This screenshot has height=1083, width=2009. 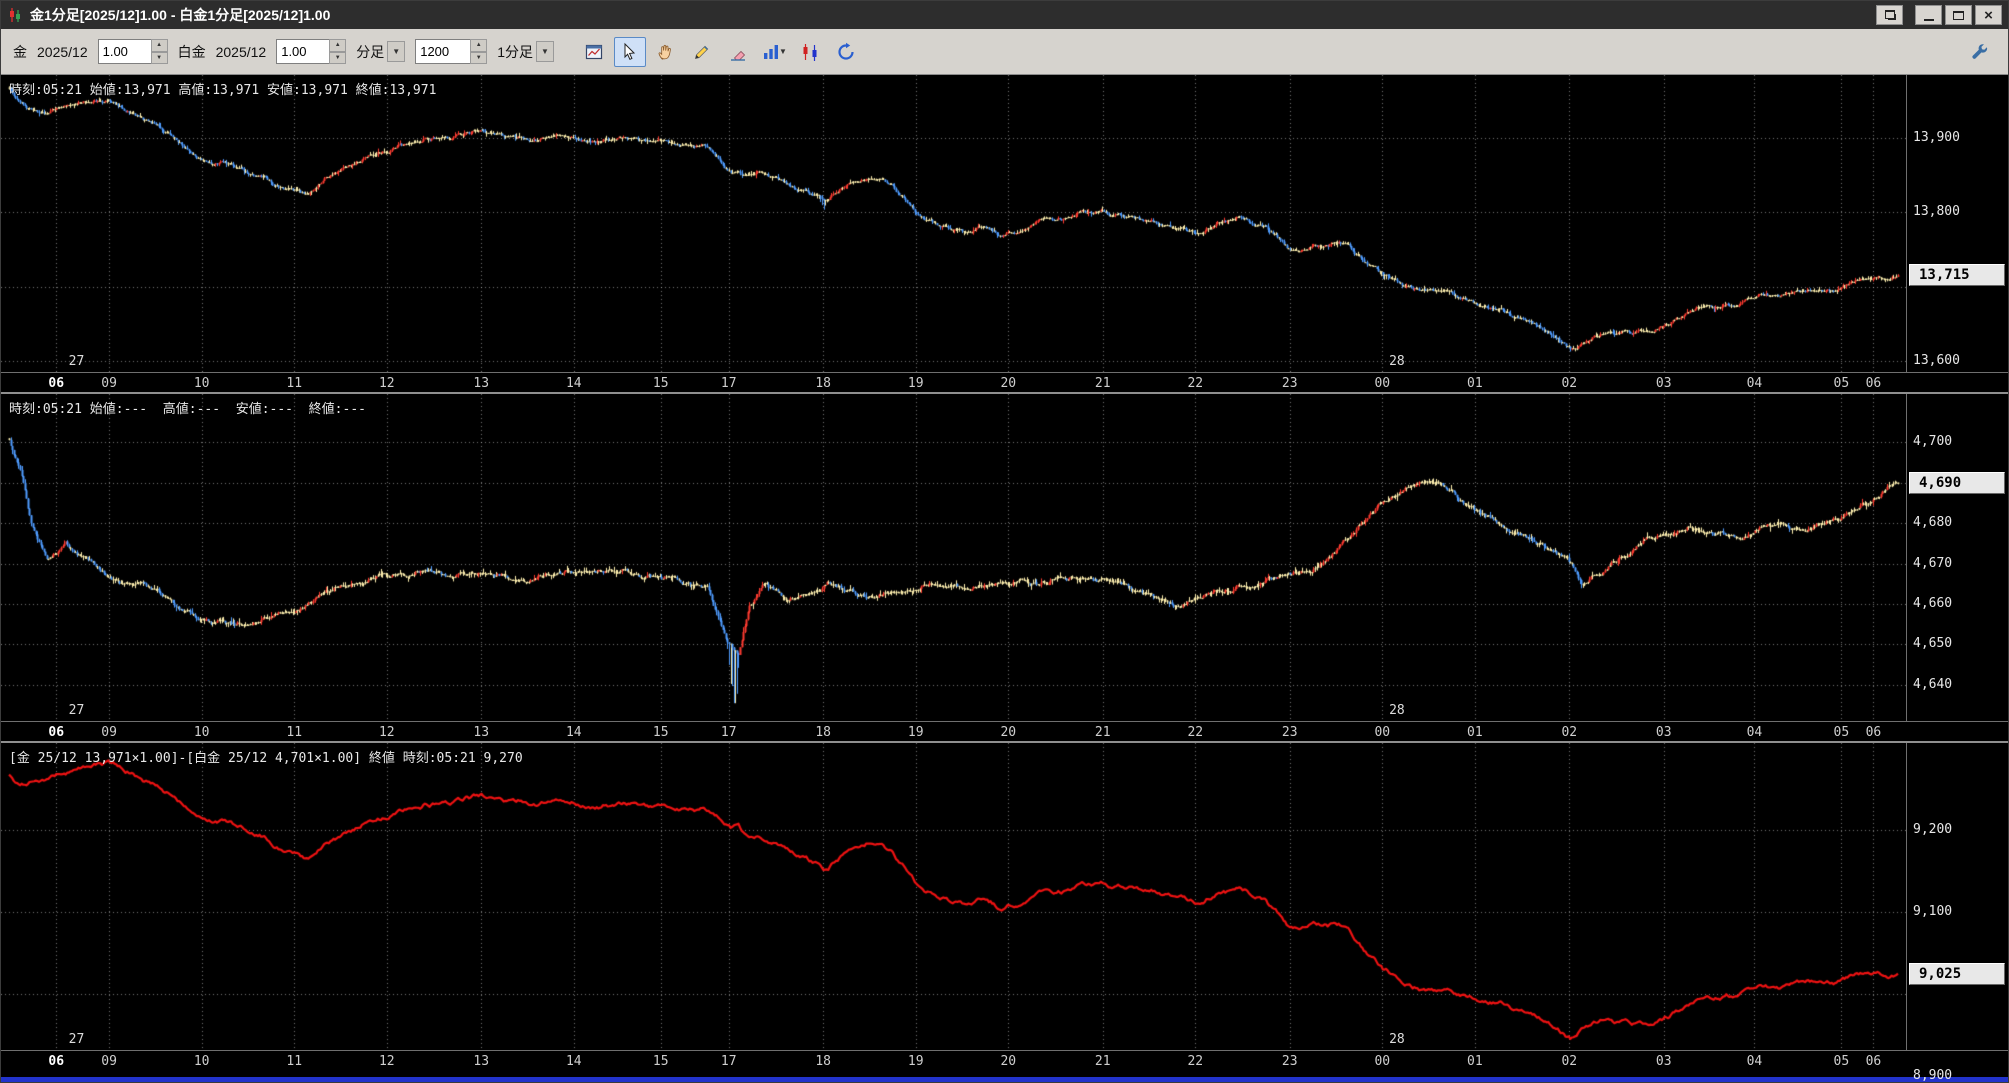 What do you see at coordinates (479, 57) in the screenshot?
I see `bar-count-down-button: ▼` at bounding box center [479, 57].